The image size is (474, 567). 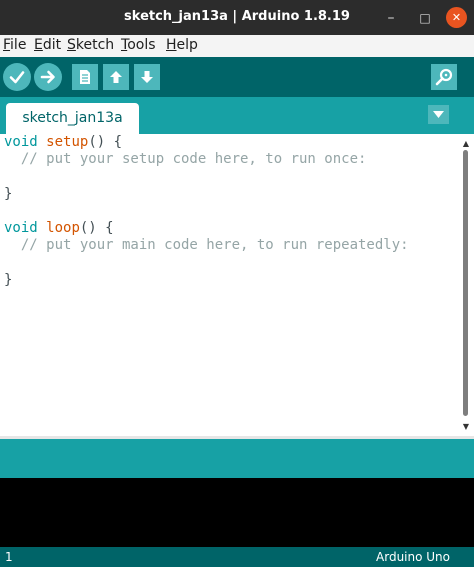 What do you see at coordinates (7, 45) in the screenshot?
I see `menu-file-mnemonic: F` at bounding box center [7, 45].